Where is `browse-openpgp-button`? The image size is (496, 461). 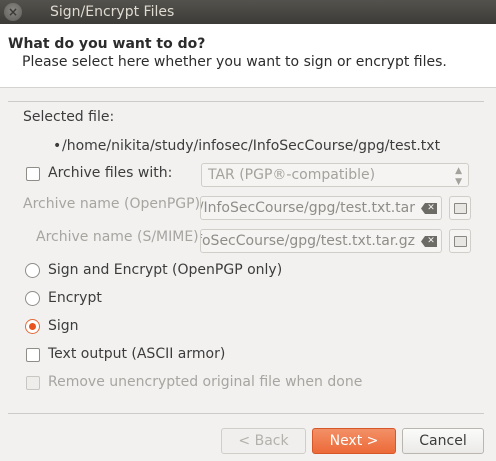 browse-openpgp-button is located at coordinates (460, 208).